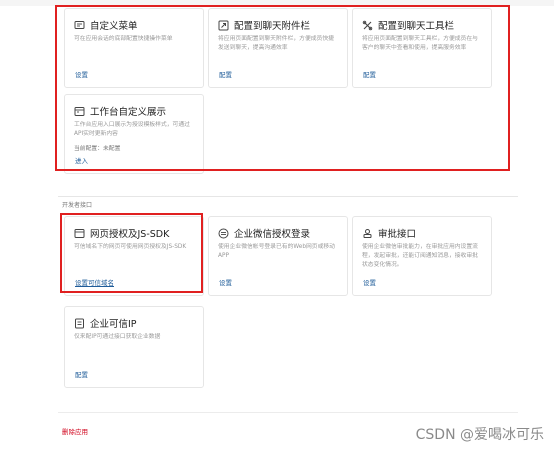 The width and height of the screenshot is (554, 453). Describe the element at coordinates (134, 48) in the screenshot. I see `custom-menu-card: 自定义菜单 可在应用会话的底部配置快捷操作菜单 设置` at that location.